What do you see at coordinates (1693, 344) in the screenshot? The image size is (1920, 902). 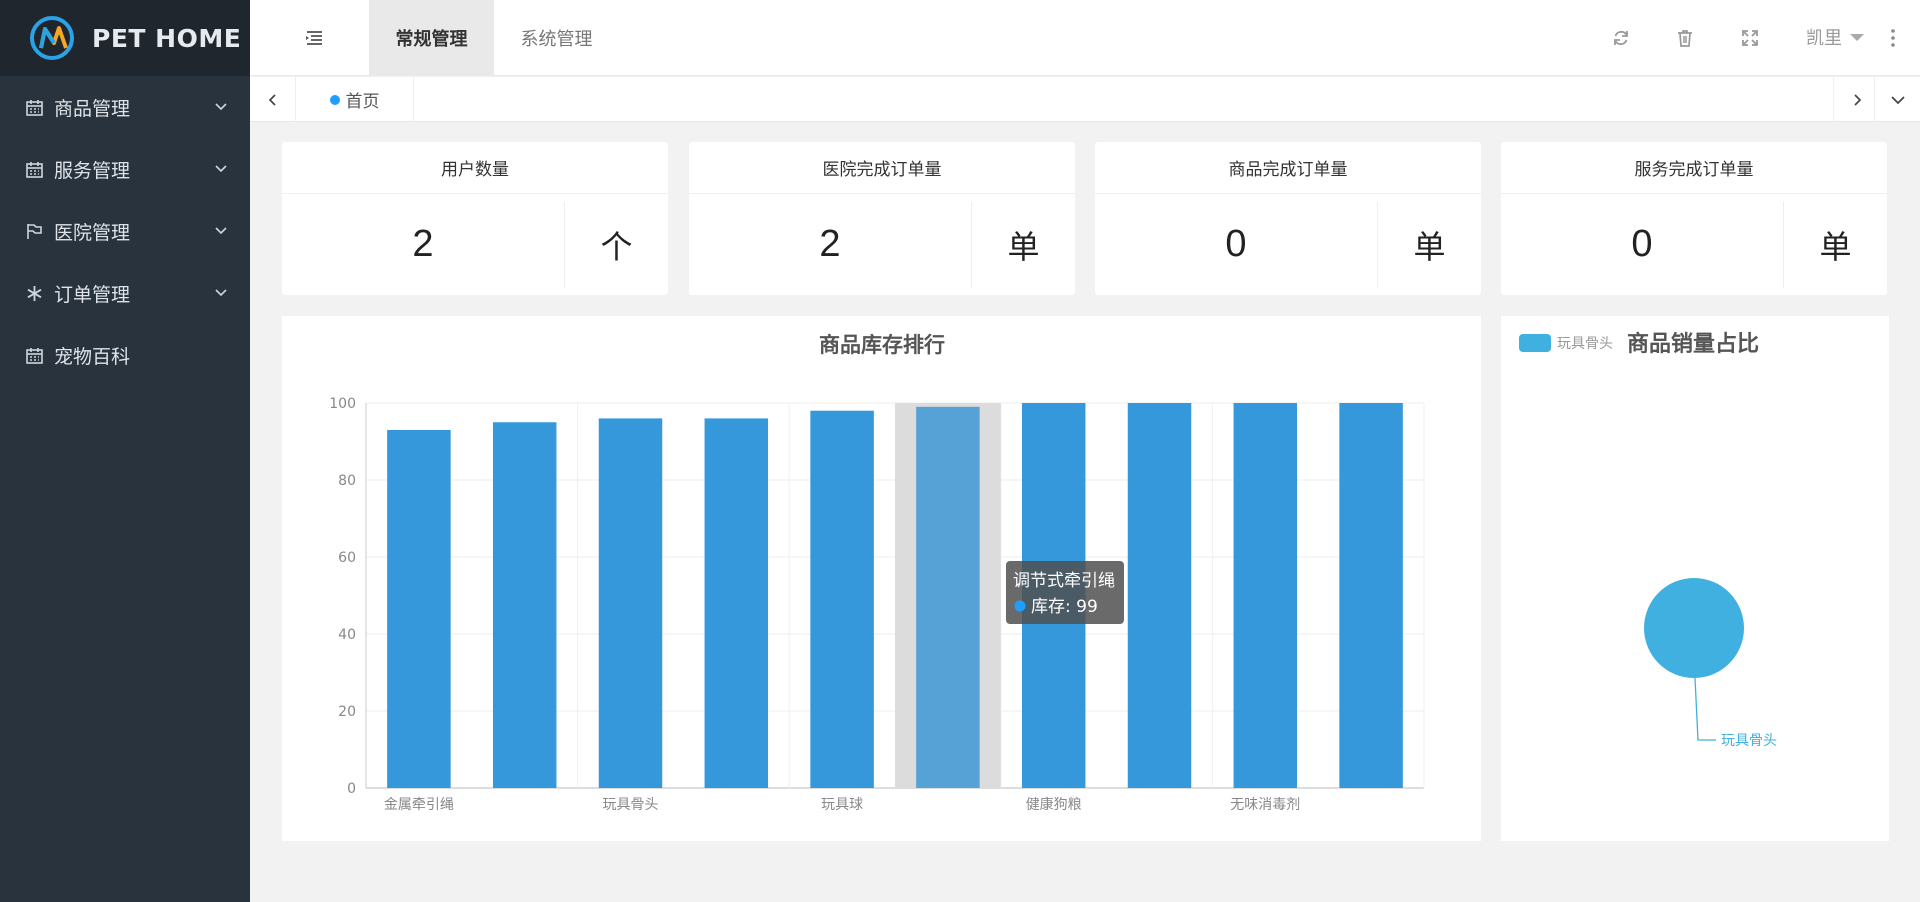 I see `chart-title: 商品销量占比` at bounding box center [1693, 344].